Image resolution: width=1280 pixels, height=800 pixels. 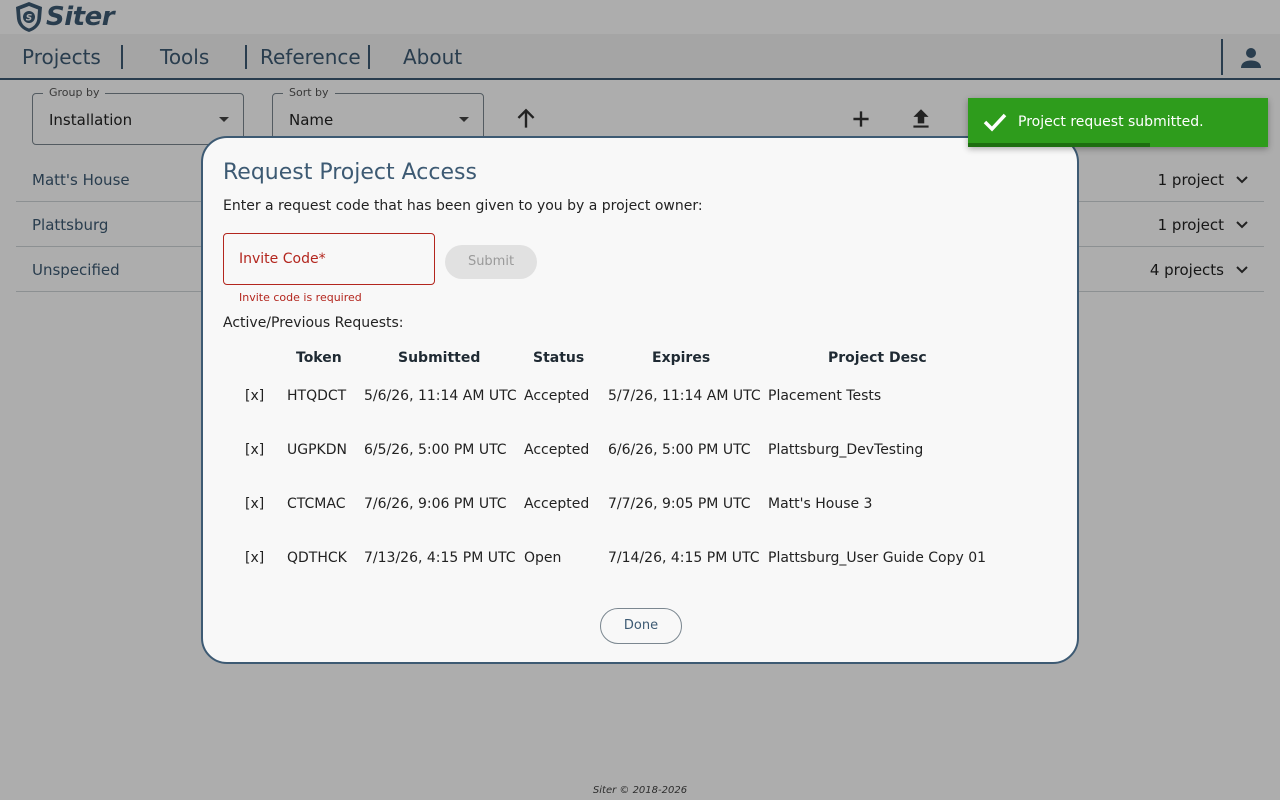 What do you see at coordinates (679, 504) in the screenshot?
I see `request-expires: 7/7/26, 9:05 PM UTC` at bounding box center [679, 504].